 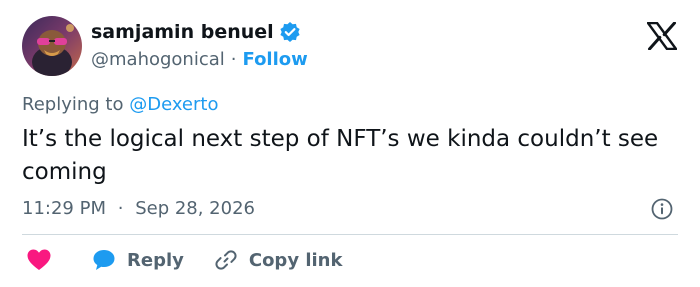 What do you see at coordinates (104, 260) in the screenshot?
I see `reply-bubble-icon` at bounding box center [104, 260].